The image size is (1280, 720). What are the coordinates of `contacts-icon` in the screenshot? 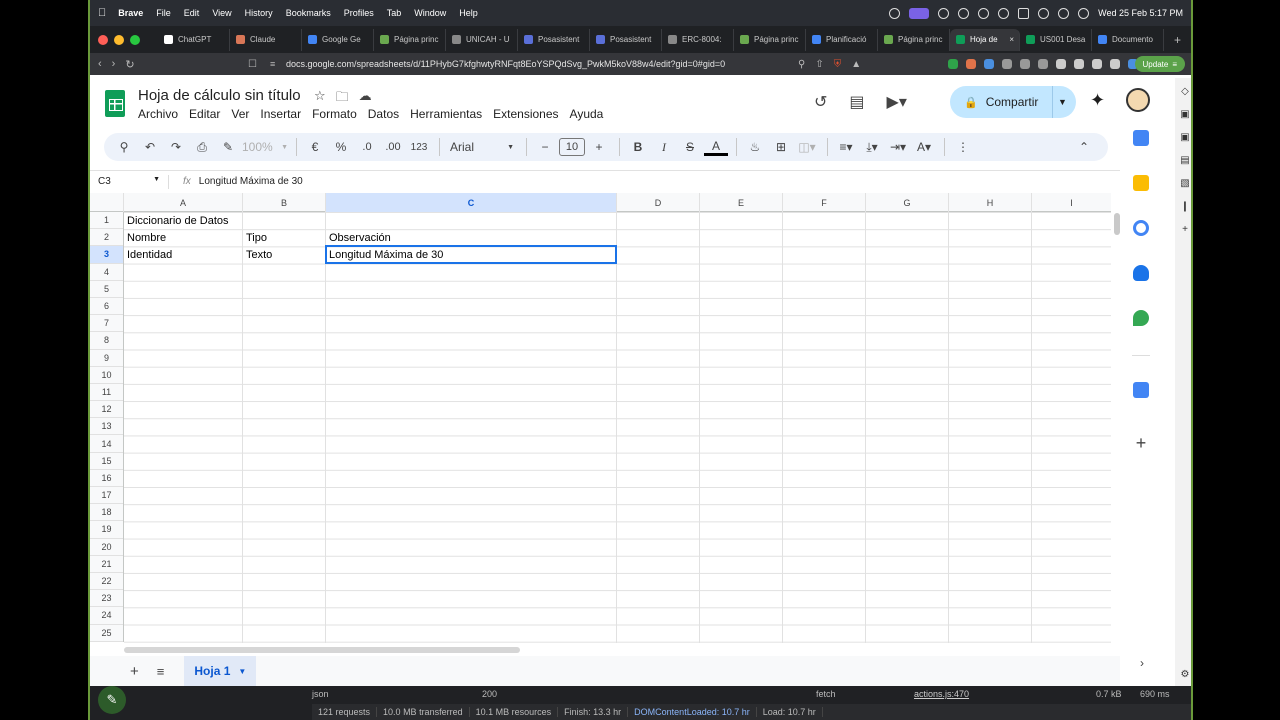 It's located at (1141, 273).